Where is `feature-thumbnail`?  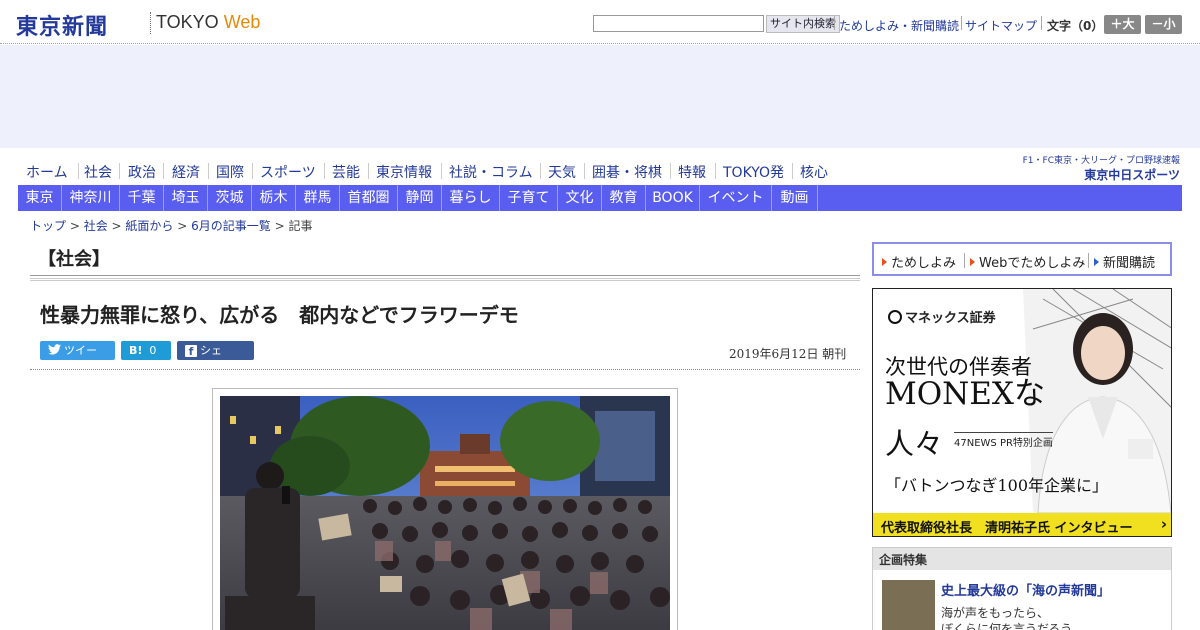
feature-thumbnail is located at coordinates (908, 605).